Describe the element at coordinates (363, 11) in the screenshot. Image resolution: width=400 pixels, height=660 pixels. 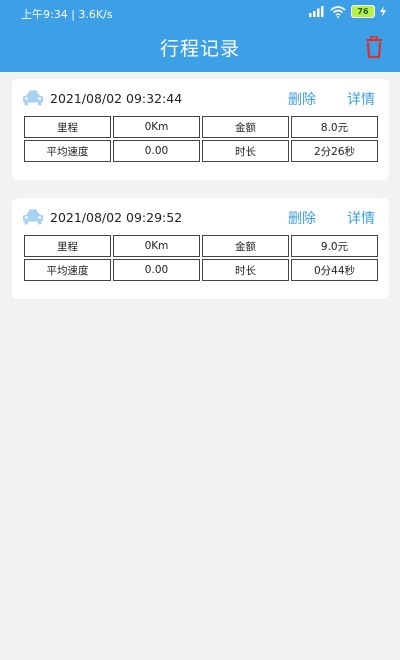
I see `battery-icon: 76` at that location.